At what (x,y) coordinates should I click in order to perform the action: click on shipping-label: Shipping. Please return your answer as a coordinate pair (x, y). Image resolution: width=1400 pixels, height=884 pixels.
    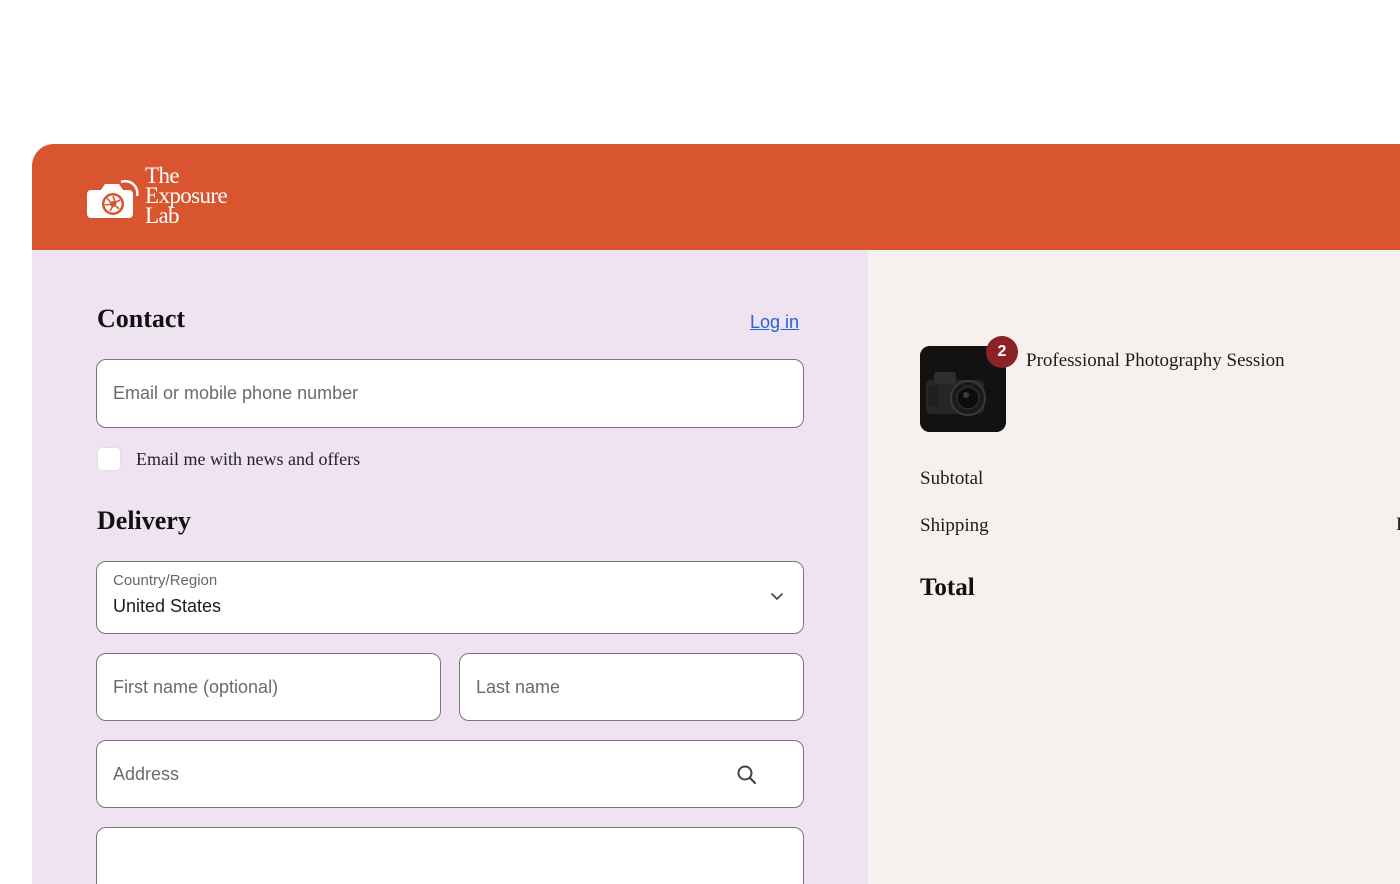
    Looking at the image, I should click on (954, 525).